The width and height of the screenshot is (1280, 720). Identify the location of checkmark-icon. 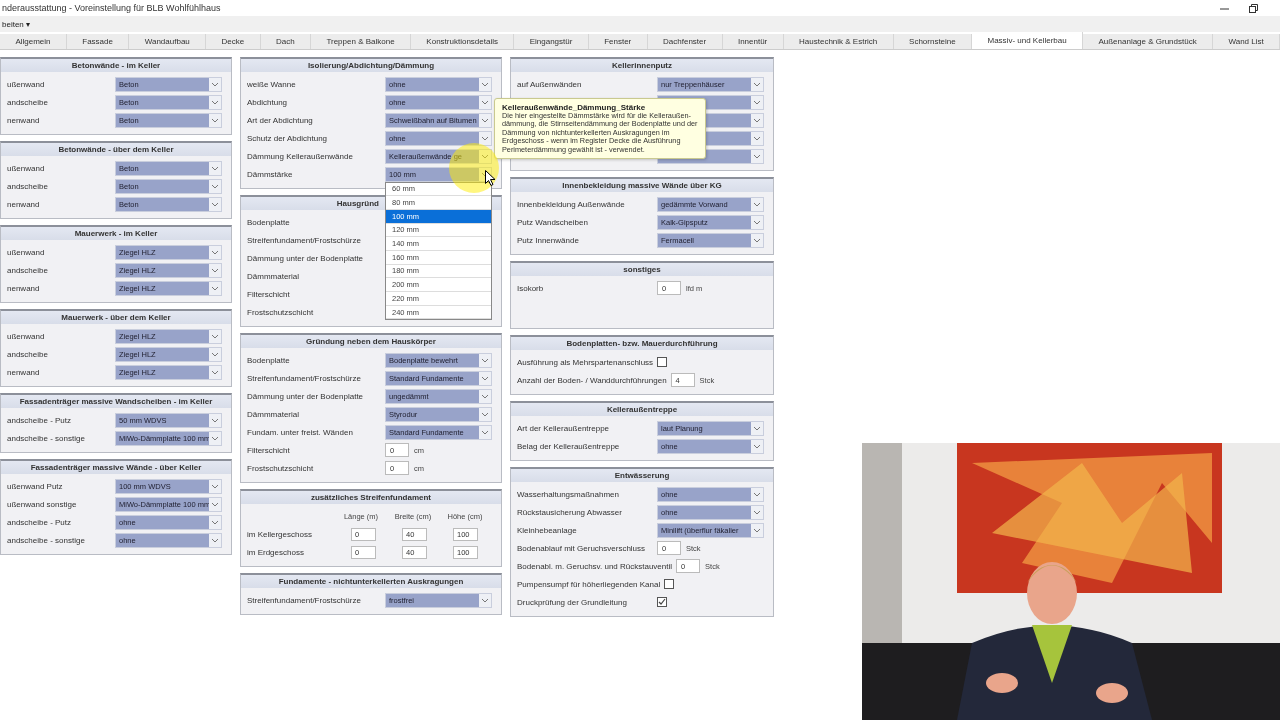
(662, 602).